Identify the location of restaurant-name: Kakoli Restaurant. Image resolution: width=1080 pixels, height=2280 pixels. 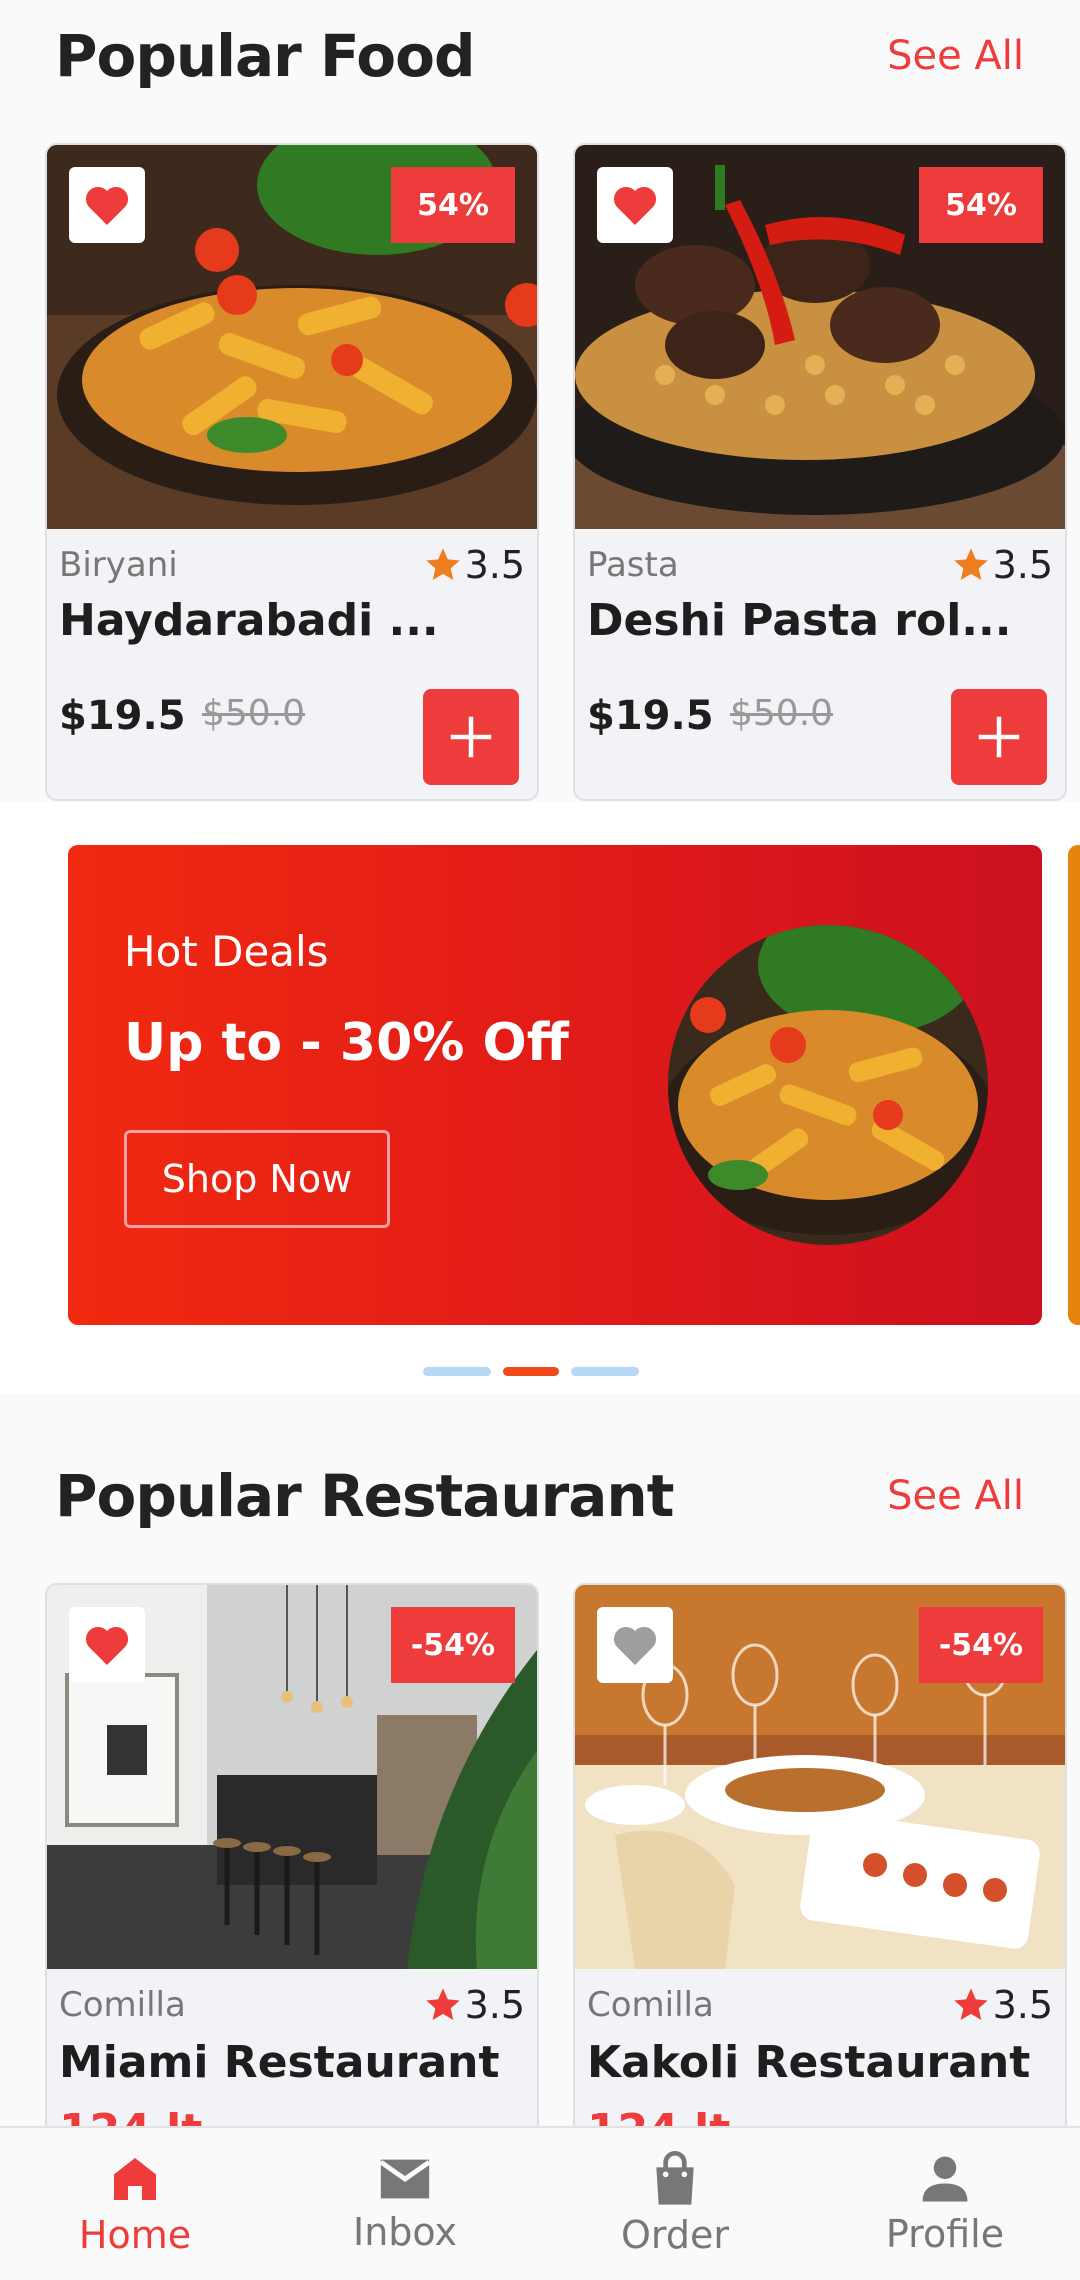
(809, 2062).